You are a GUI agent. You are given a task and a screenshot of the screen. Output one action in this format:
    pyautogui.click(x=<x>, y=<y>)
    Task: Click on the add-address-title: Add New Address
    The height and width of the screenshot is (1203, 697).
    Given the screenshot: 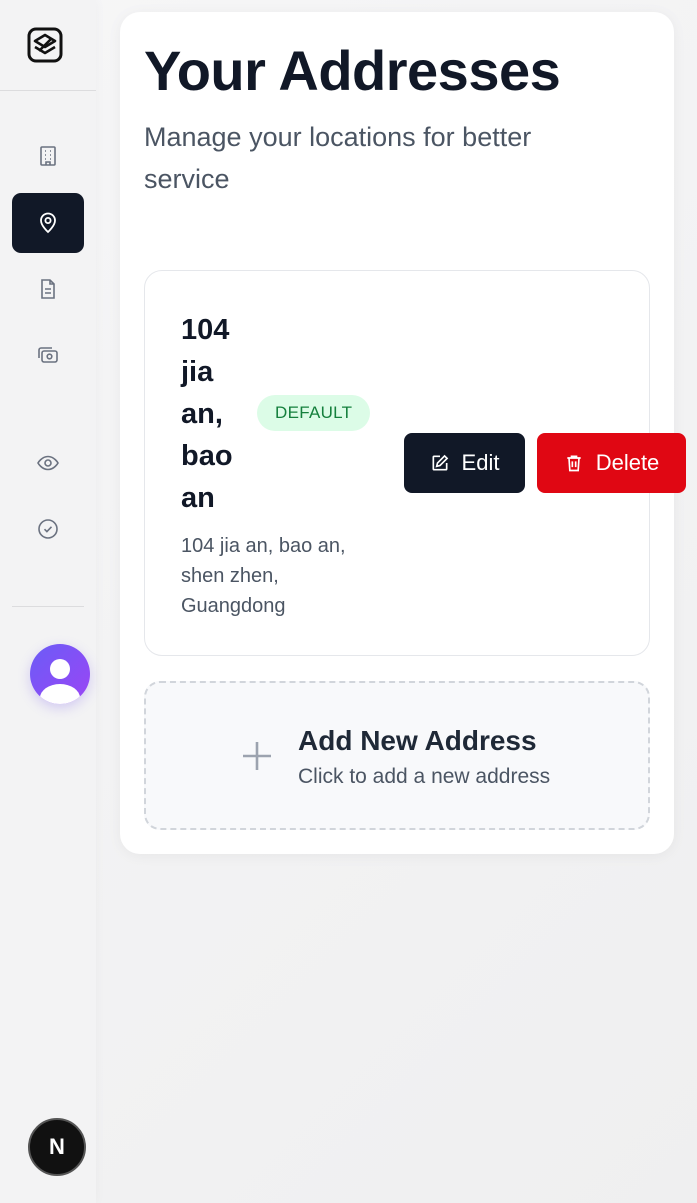 What is the action you would take?
    pyautogui.click(x=417, y=740)
    